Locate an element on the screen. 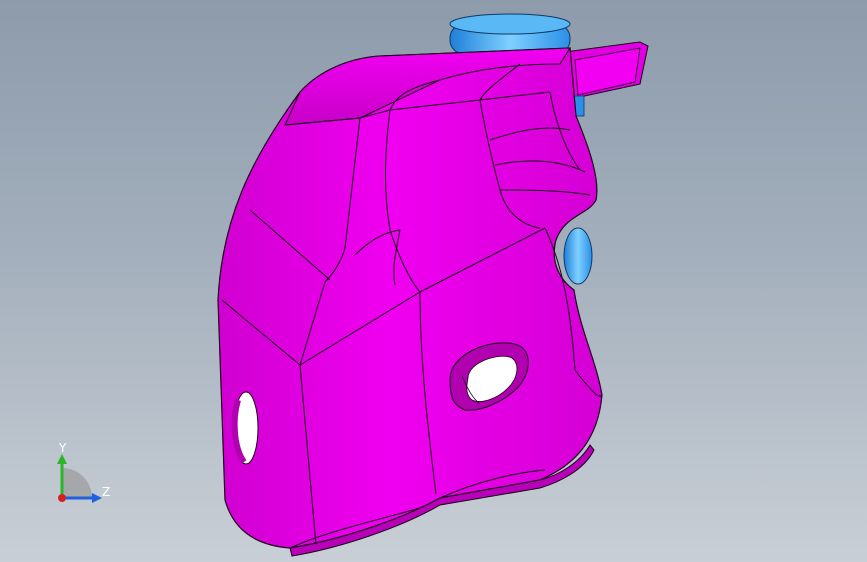  z-axis-label: Z is located at coordinates (106, 492).